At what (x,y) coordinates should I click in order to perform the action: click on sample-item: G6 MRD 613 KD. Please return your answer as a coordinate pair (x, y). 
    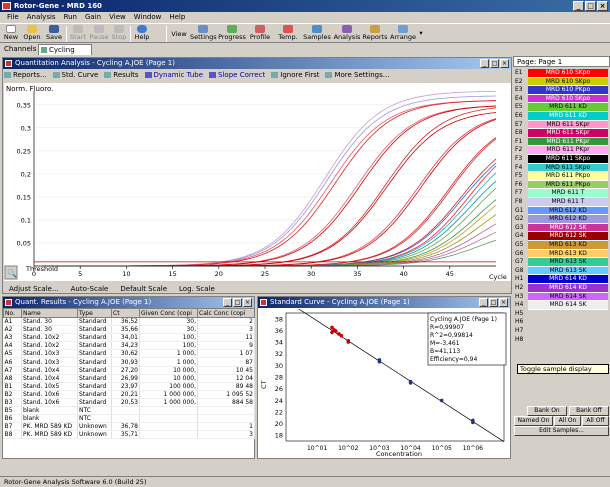
    Looking at the image, I should click on (561, 254).